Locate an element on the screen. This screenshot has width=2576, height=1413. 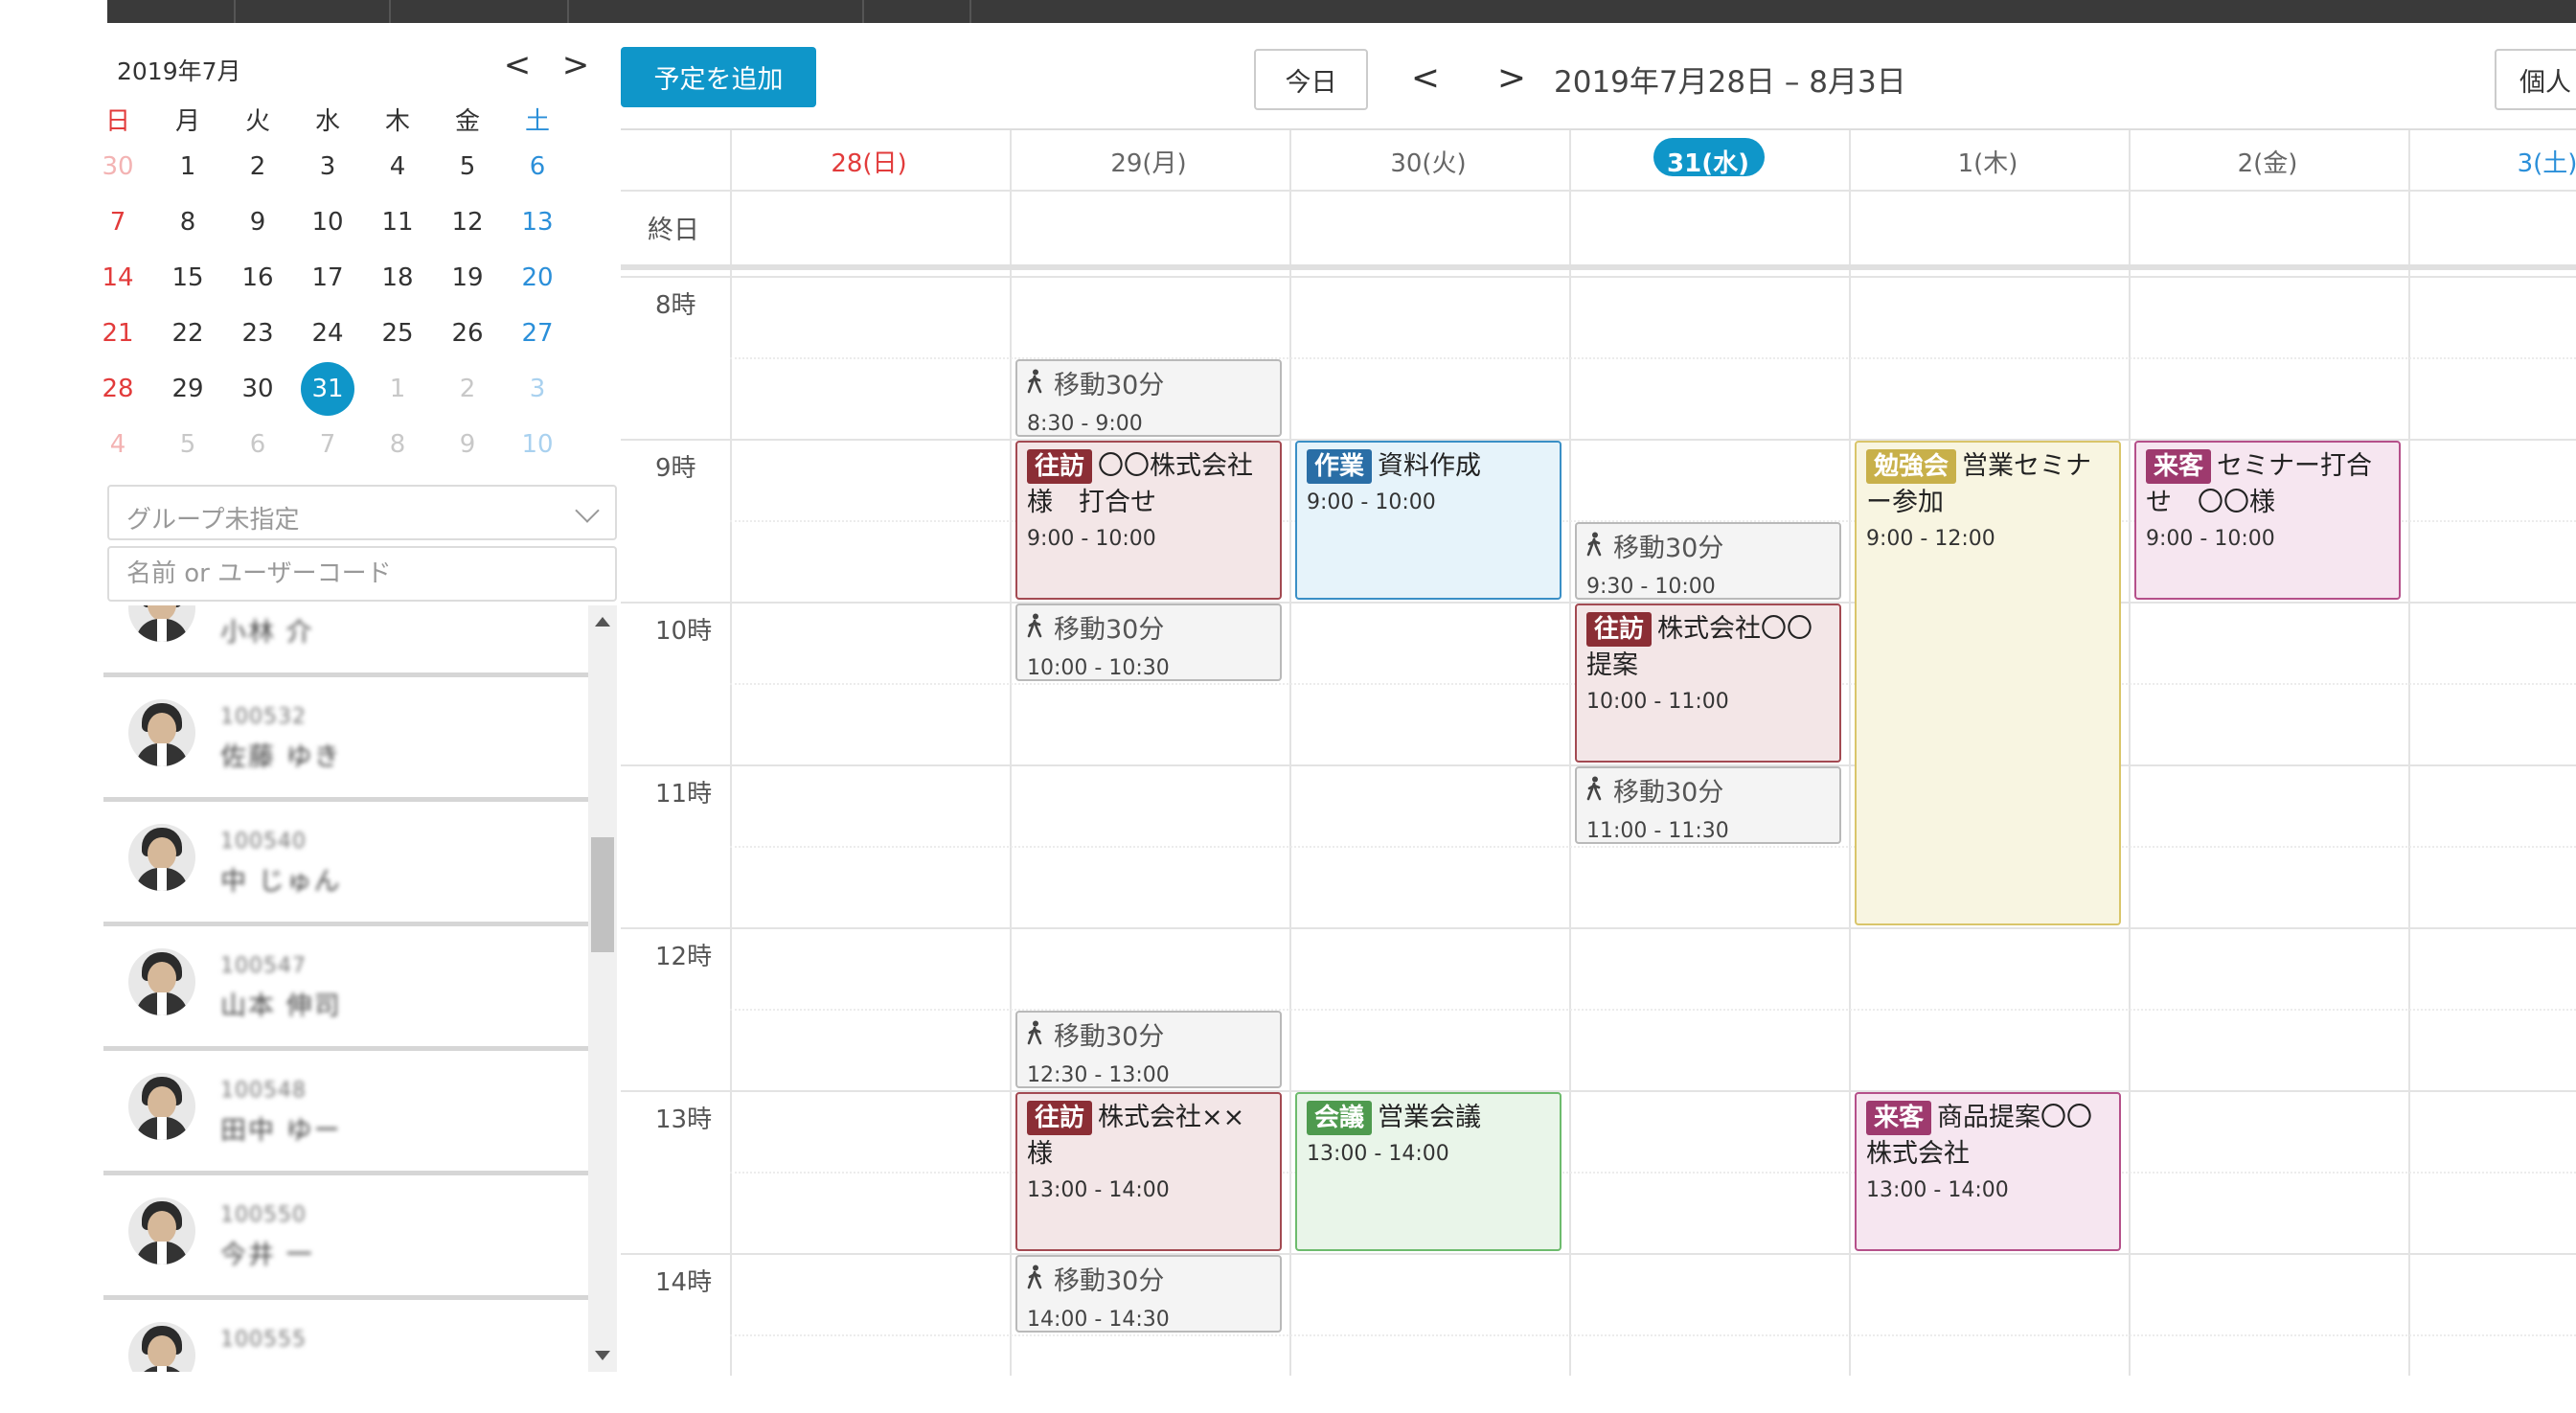
day-column-divider is located at coordinates (2409, 753).